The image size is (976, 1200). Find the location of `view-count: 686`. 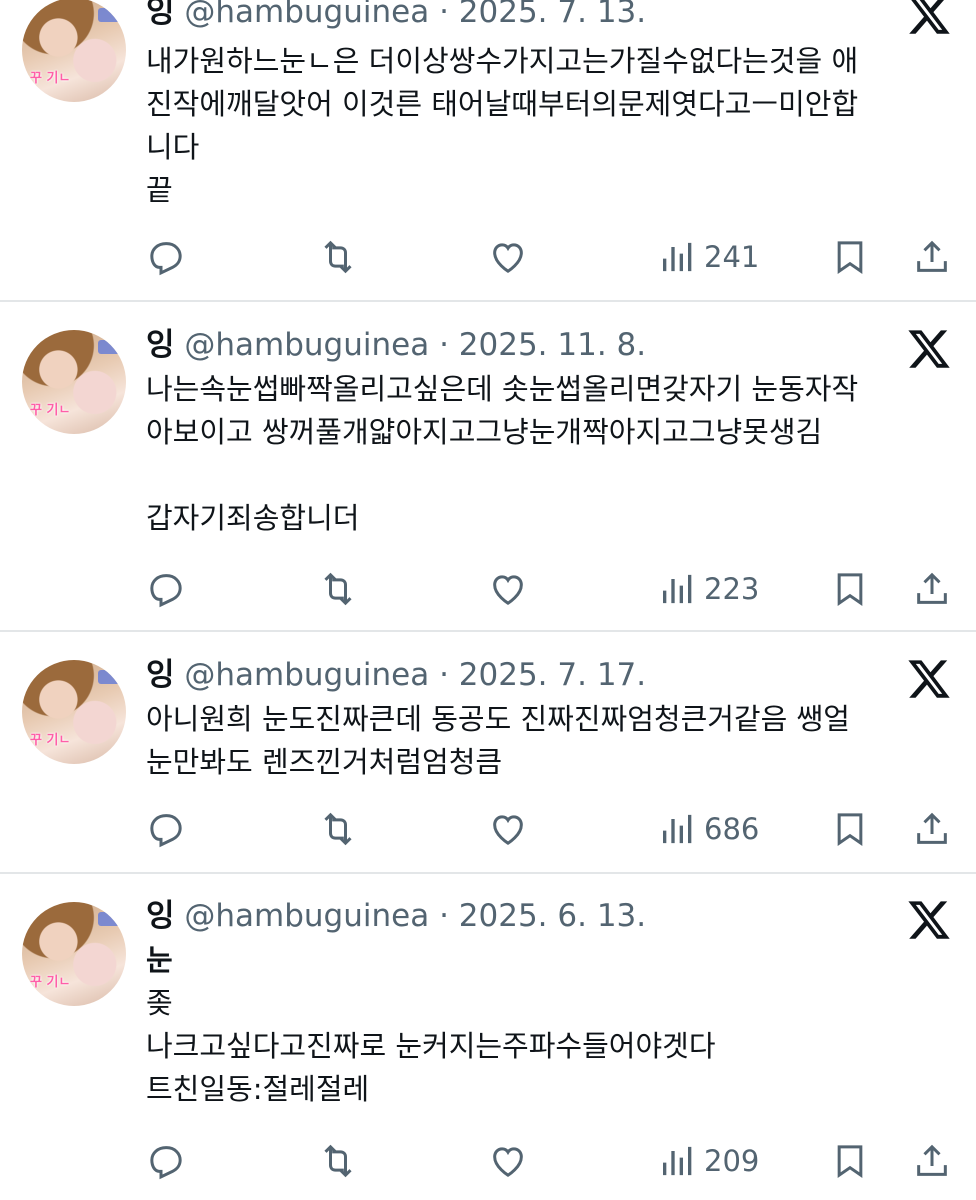

view-count: 686 is located at coordinates (732, 829).